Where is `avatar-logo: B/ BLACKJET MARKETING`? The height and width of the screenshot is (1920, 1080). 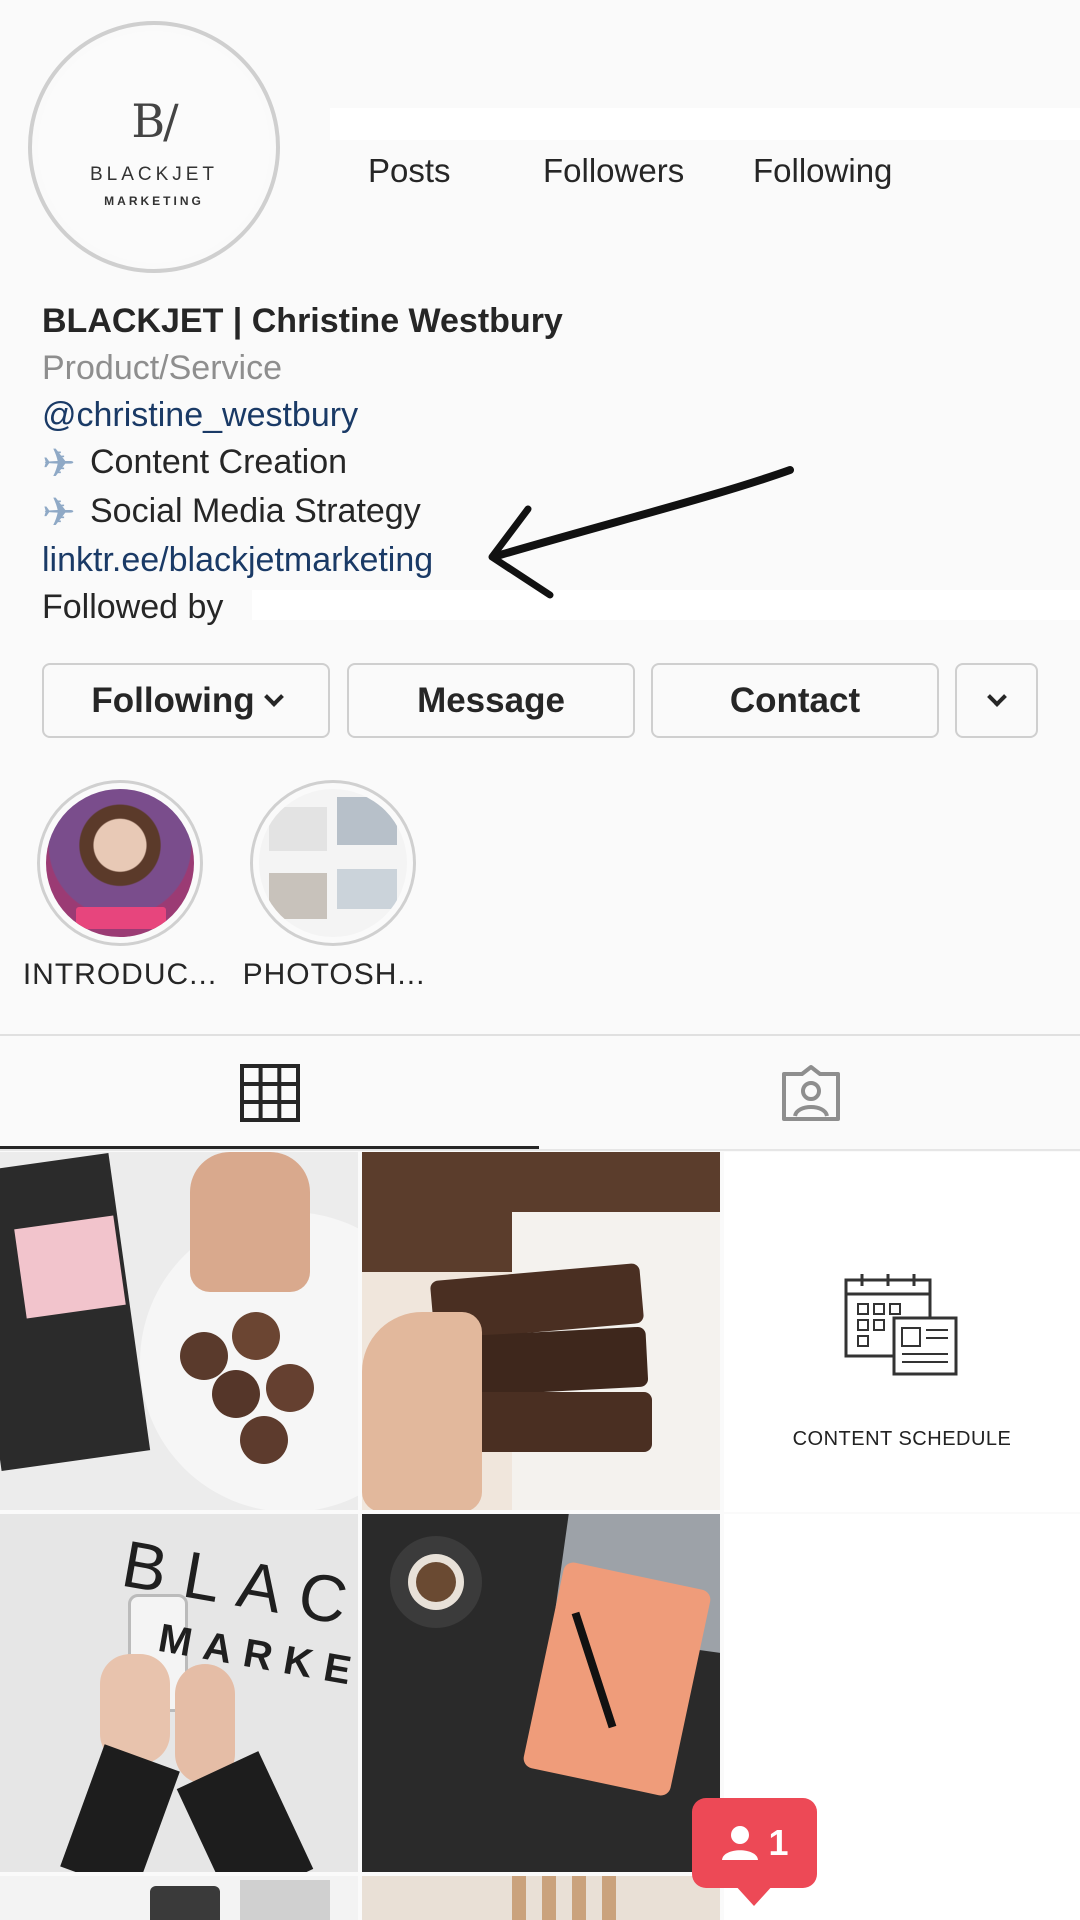 avatar-logo: B/ BLACKJET MARKETING is located at coordinates (154, 147).